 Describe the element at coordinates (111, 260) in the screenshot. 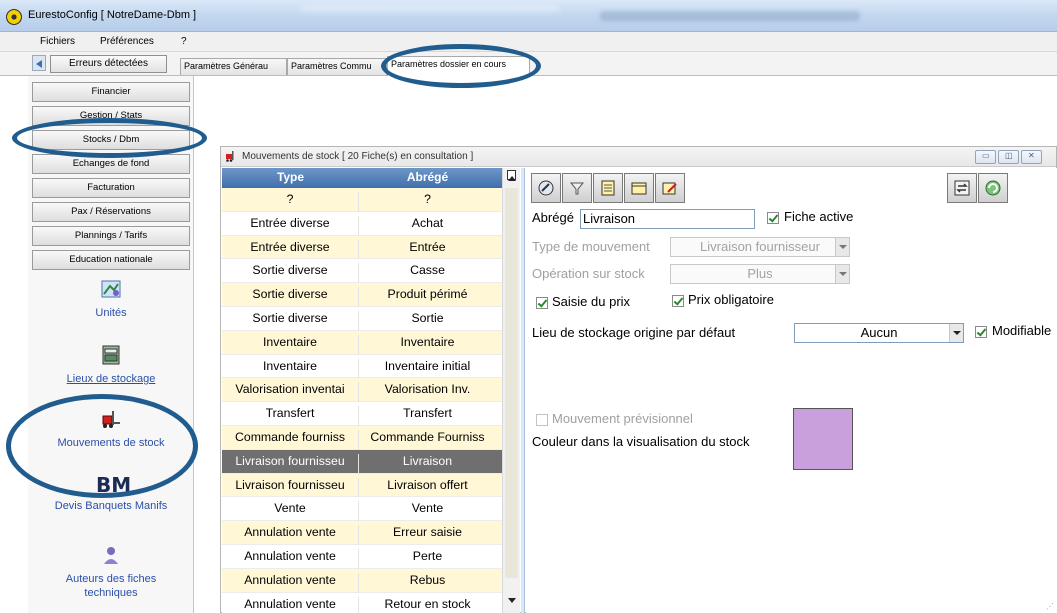

I see `nav-education-nationale: Education nationale` at that location.